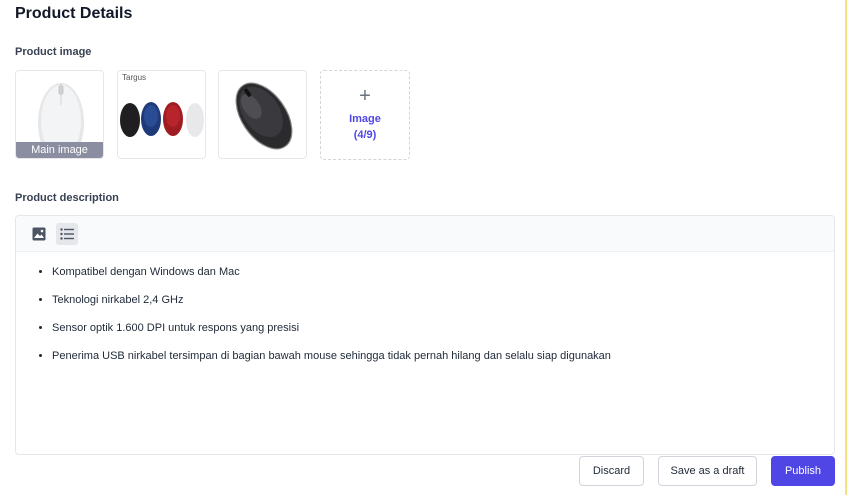 This screenshot has height=495, width=847. What do you see at coordinates (53, 52) in the screenshot?
I see `product-image-label: Product image` at bounding box center [53, 52].